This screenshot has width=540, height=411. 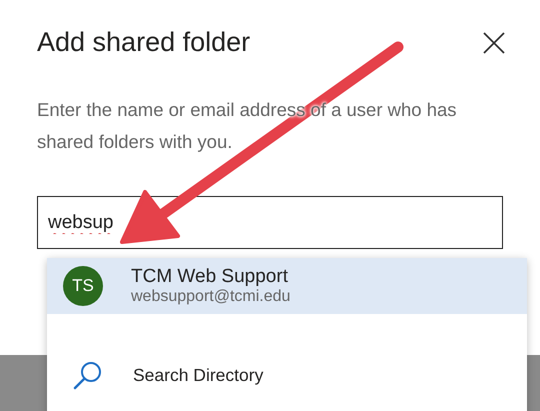 I want to click on search-icon, so click(x=88, y=375).